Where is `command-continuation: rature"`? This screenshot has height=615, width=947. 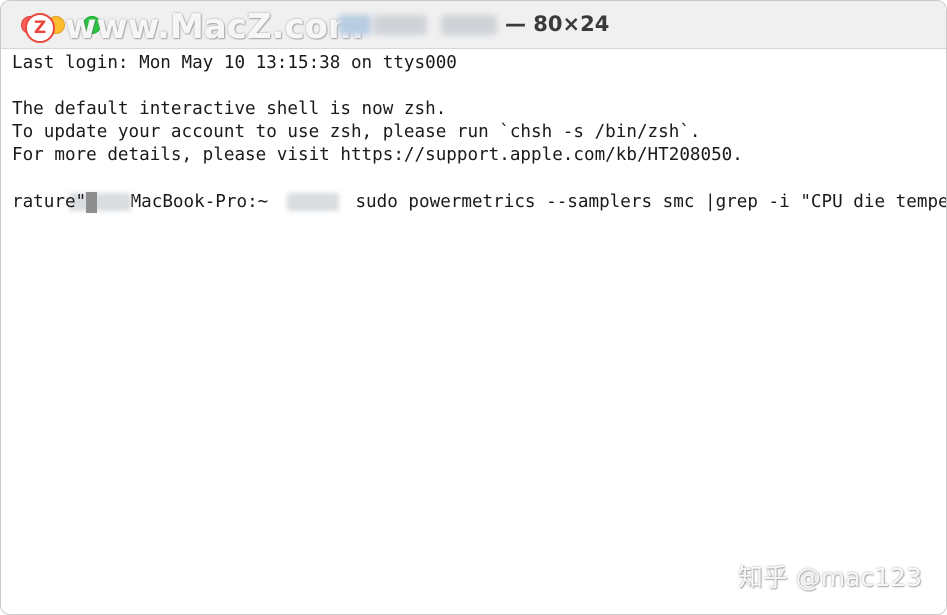 command-continuation: rature" is located at coordinates (55, 202).